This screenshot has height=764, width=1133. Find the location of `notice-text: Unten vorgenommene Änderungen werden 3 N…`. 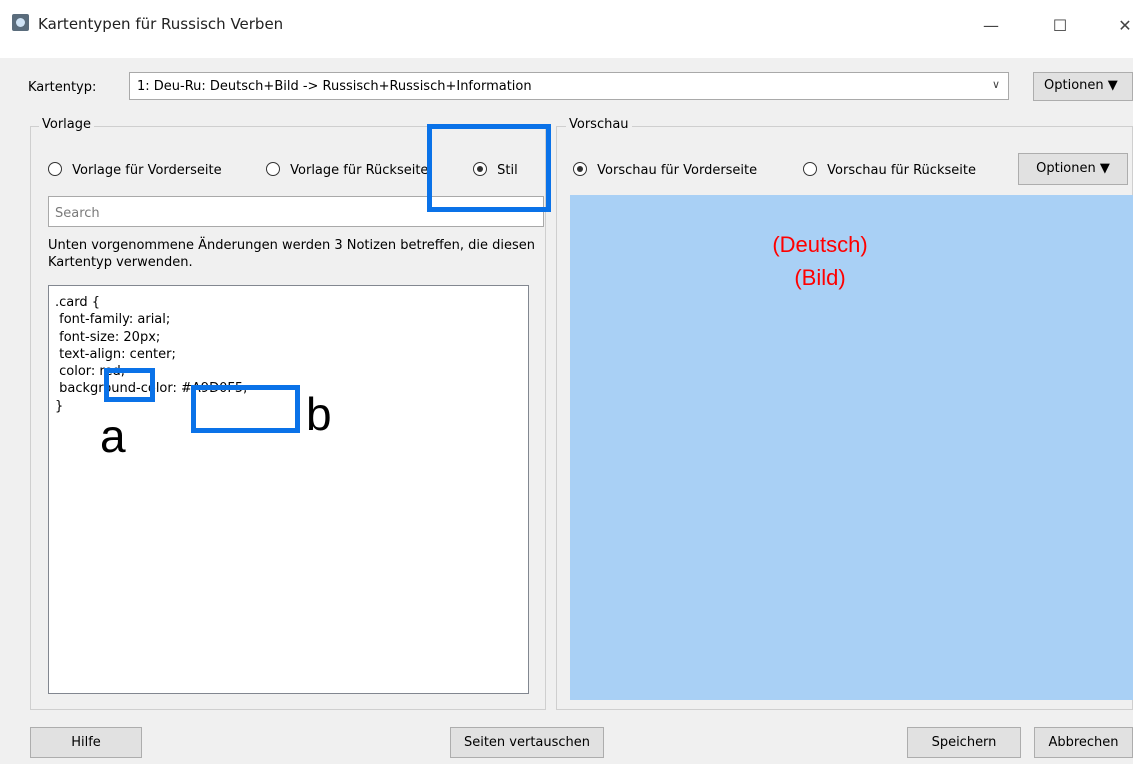

notice-text: Unten vorgenommene Änderungen werden 3 N… is located at coordinates (292, 254).